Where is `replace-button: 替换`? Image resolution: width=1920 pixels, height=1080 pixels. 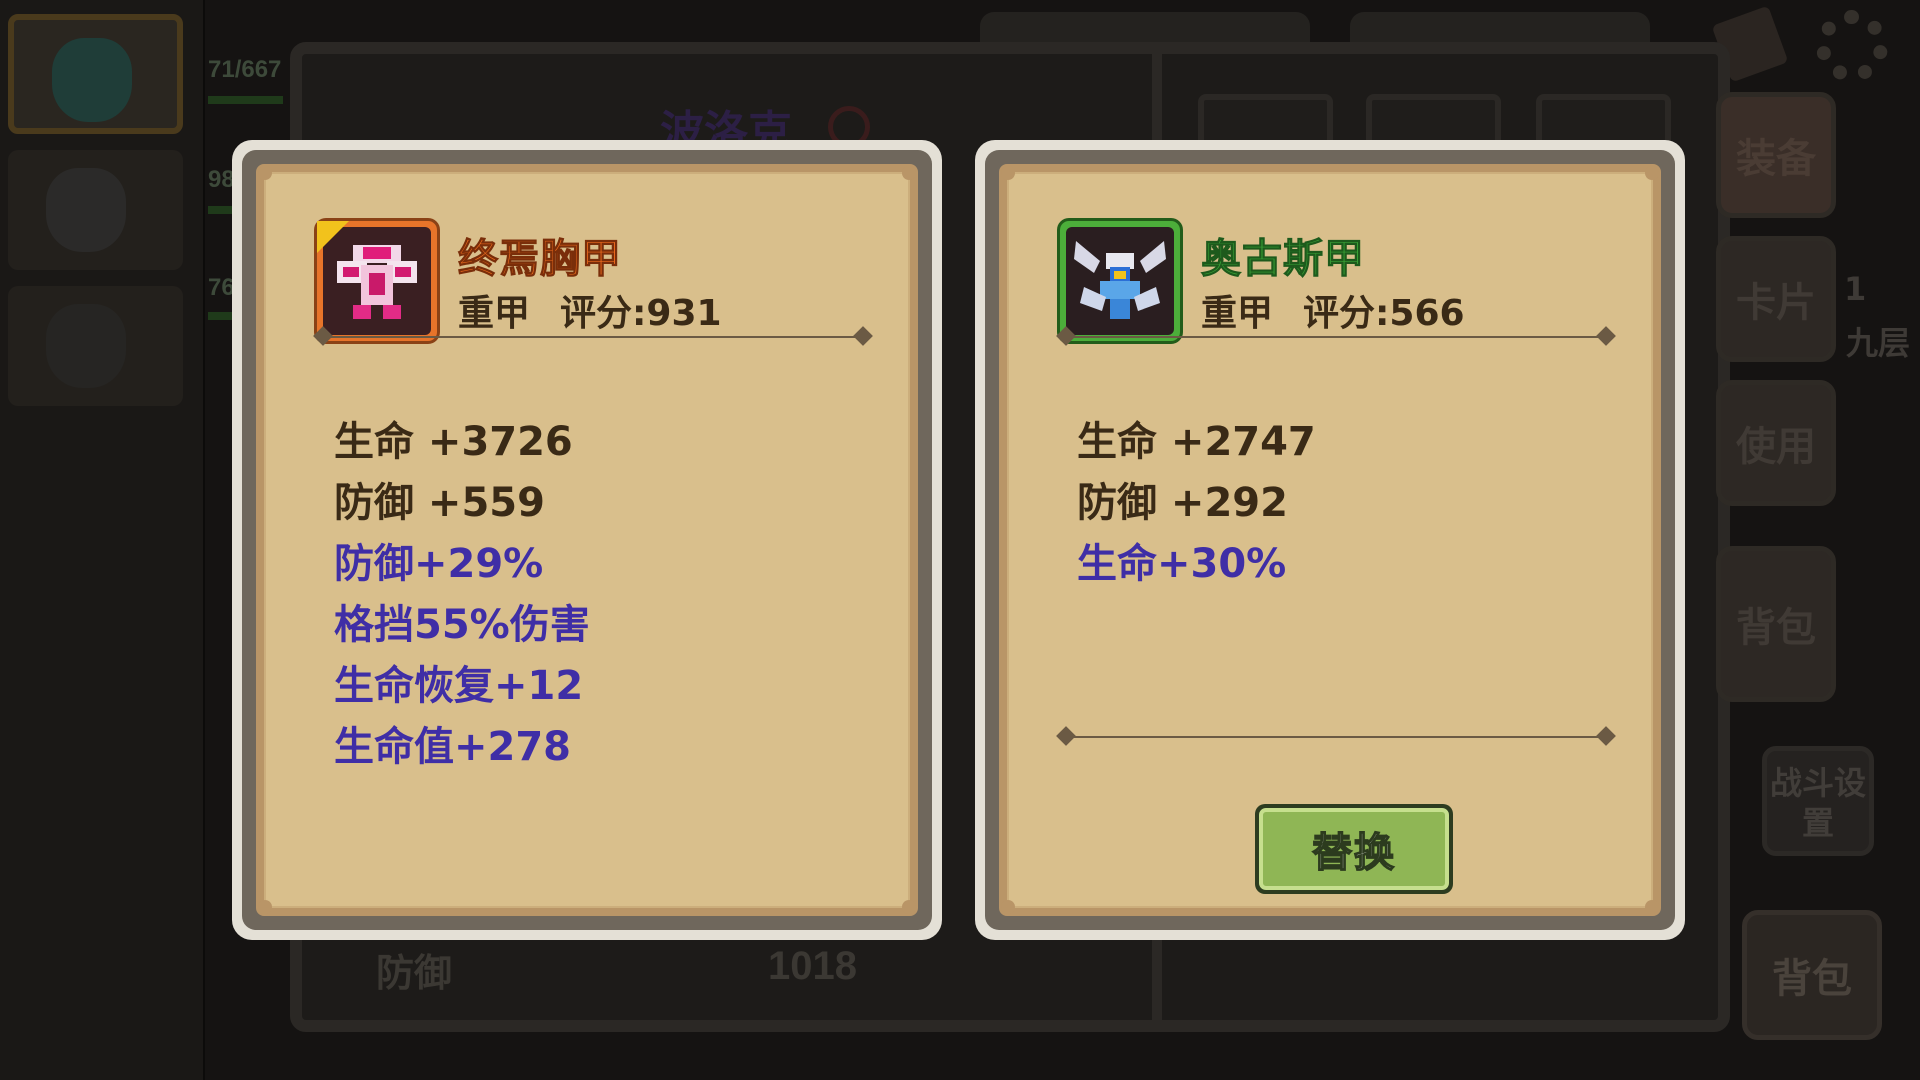 replace-button: 替换 is located at coordinates (1354, 849).